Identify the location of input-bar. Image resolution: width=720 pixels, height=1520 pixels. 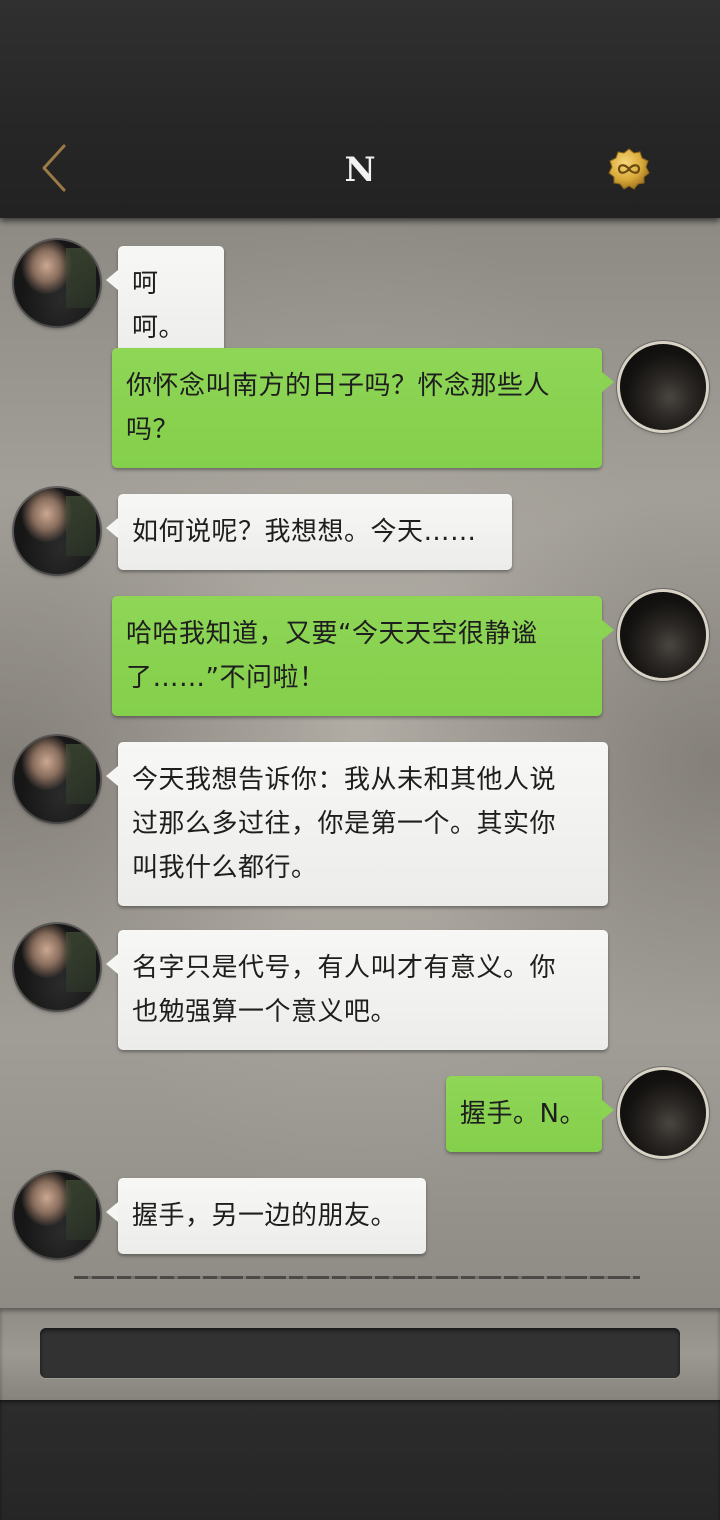
(360, 1354).